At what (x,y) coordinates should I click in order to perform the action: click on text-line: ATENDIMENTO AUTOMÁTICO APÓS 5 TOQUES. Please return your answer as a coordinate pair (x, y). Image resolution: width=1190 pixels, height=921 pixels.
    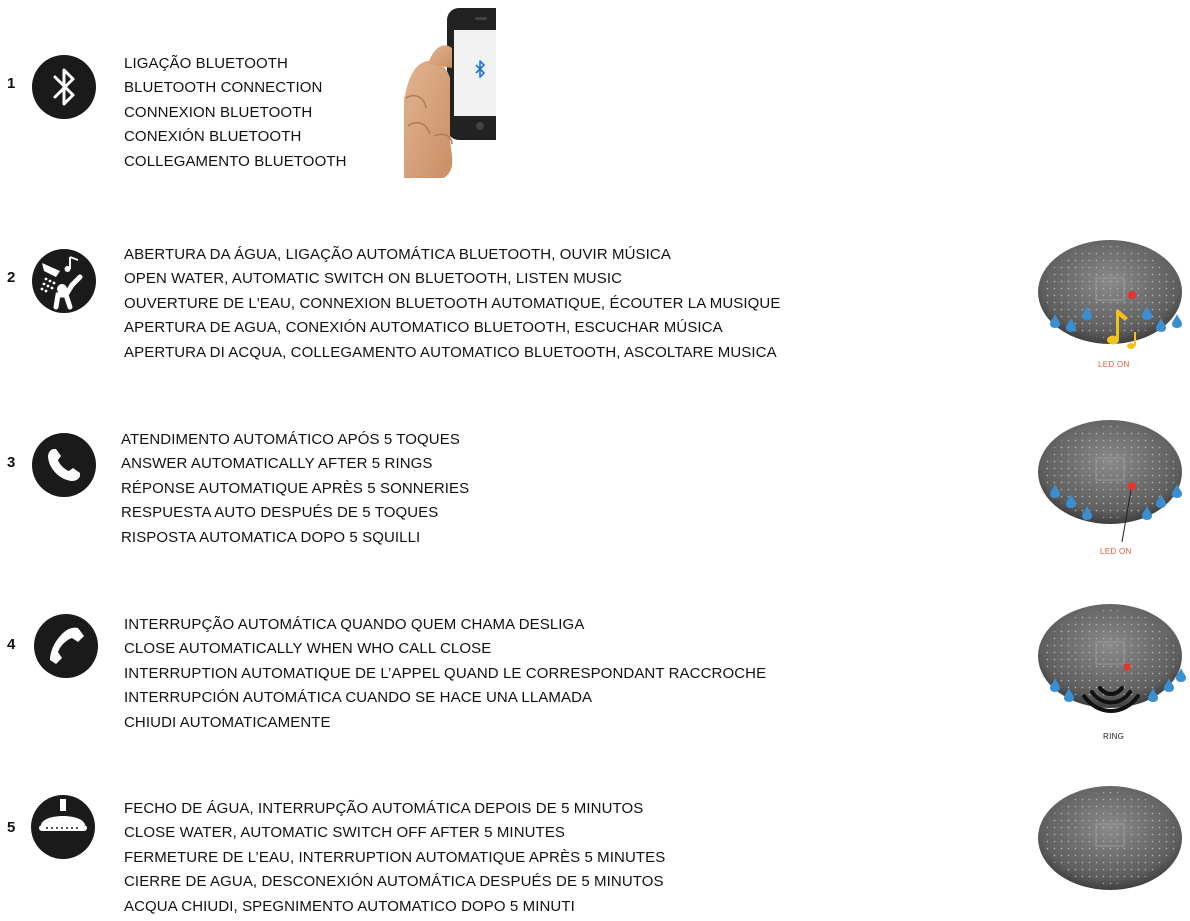
    Looking at the image, I should click on (290, 439).